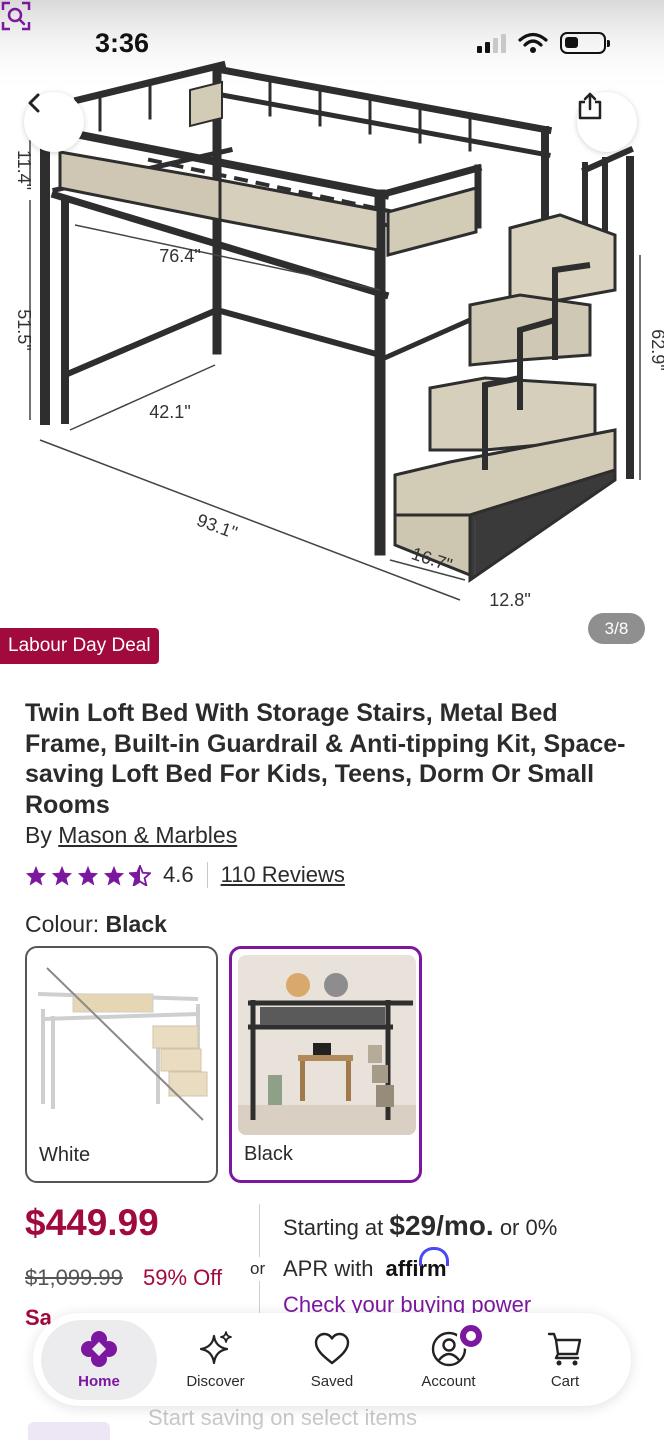 The image size is (664, 1440). What do you see at coordinates (140, 875) in the screenshot?
I see `star-half-icon` at bounding box center [140, 875].